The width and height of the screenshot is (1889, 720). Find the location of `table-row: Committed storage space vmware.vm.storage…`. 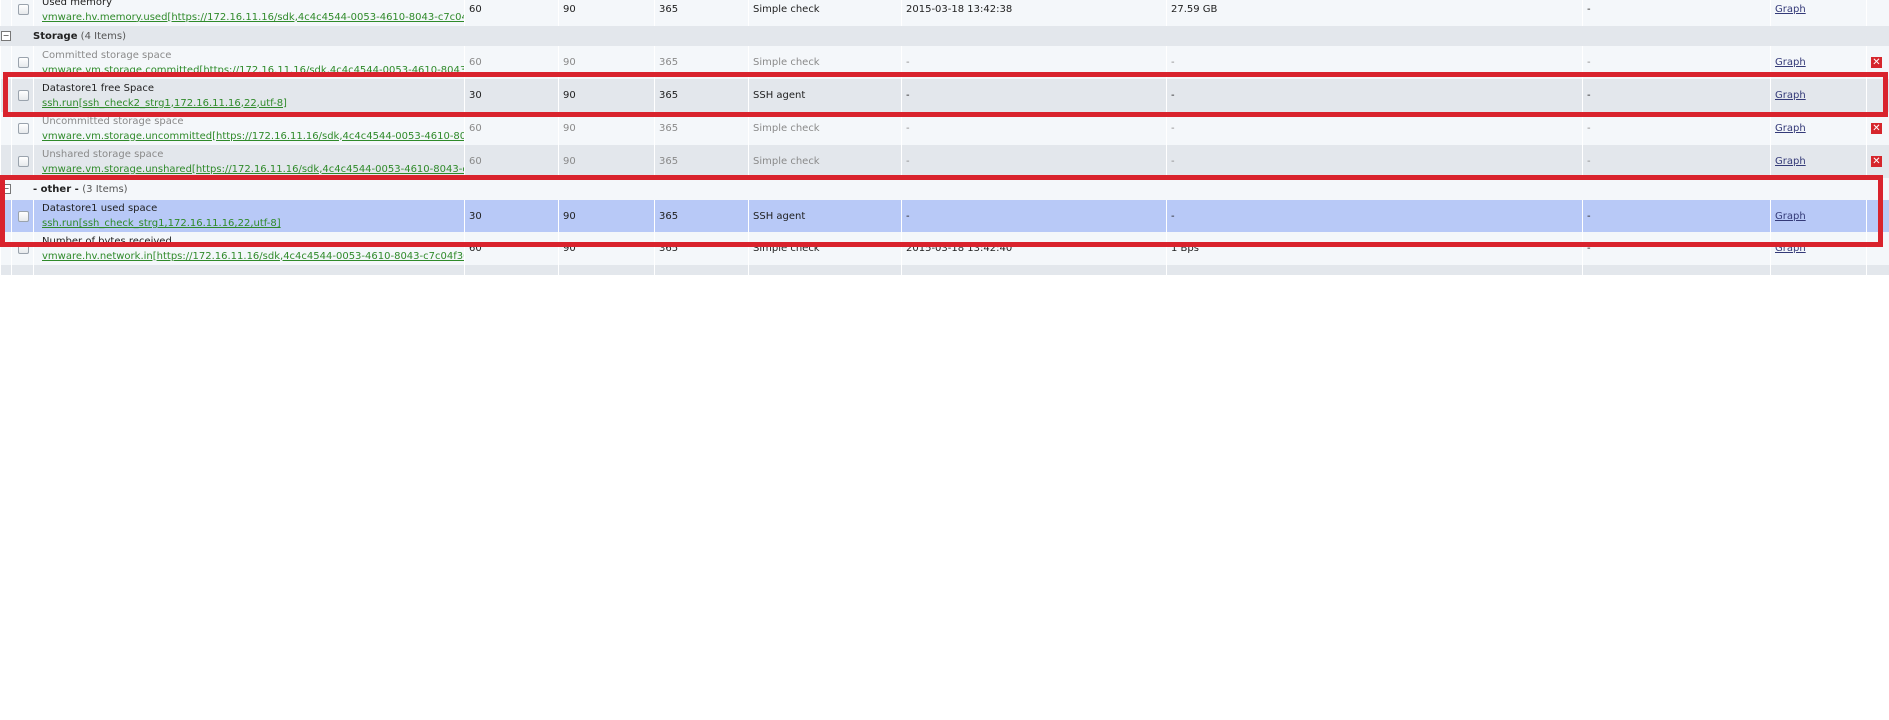

table-row: Committed storage space vmware.vm.storage… is located at coordinates (944, 62).